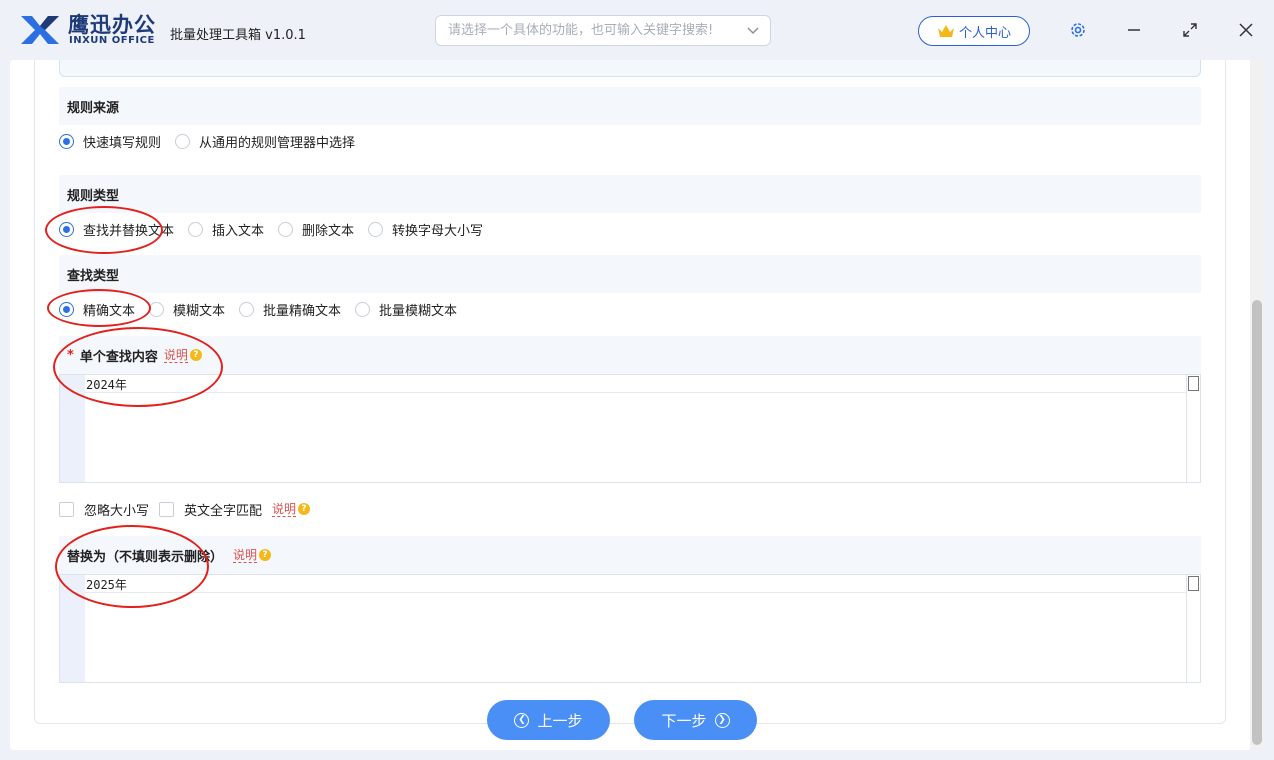 The image size is (1274, 760). What do you see at coordinates (522, 720) in the screenshot?
I see `chevron-left-icon: ❮` at bounding box center [522, 720].